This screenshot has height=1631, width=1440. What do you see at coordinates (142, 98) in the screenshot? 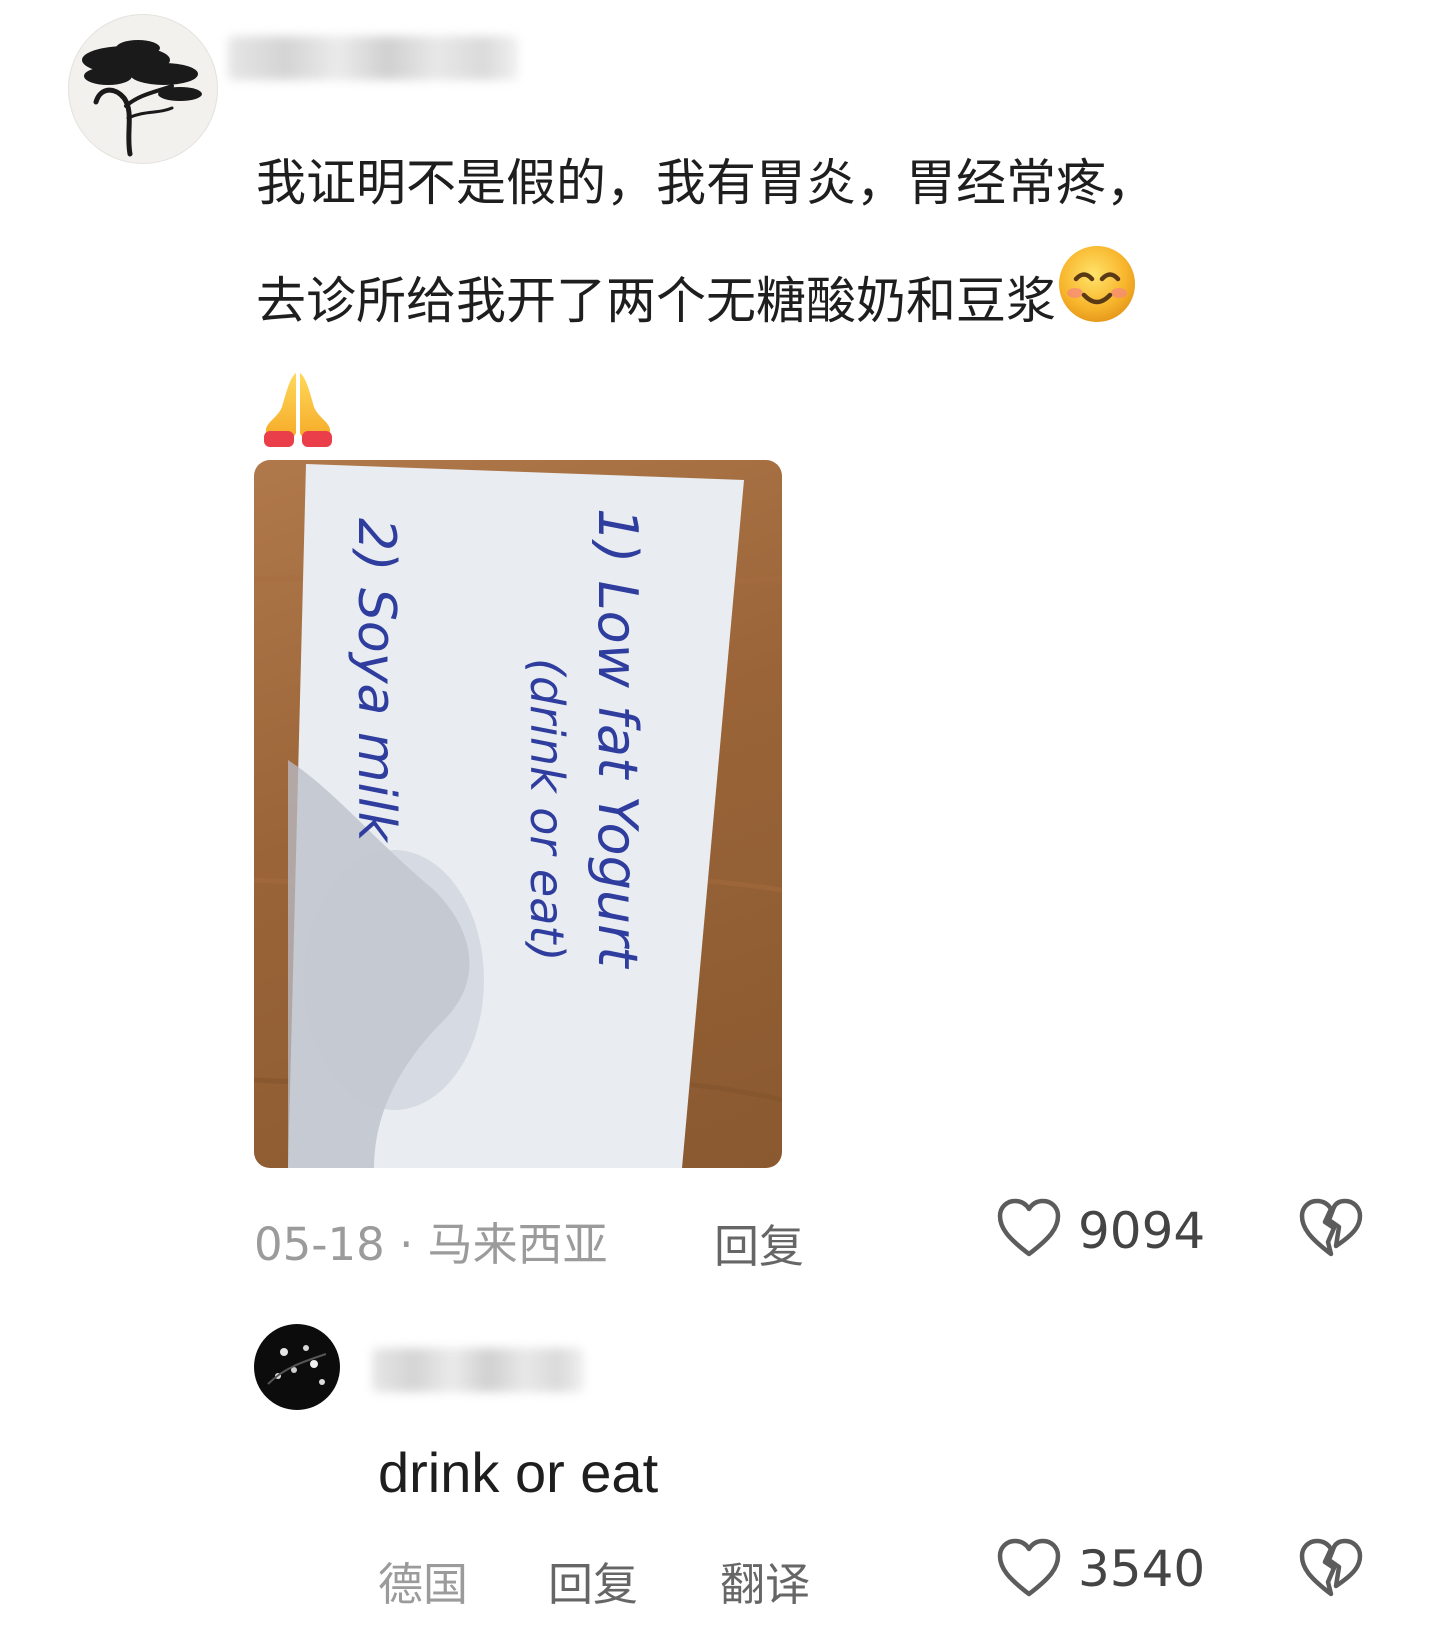
I see `pine-tree-avatar-image` at bounding box center [142, 98].